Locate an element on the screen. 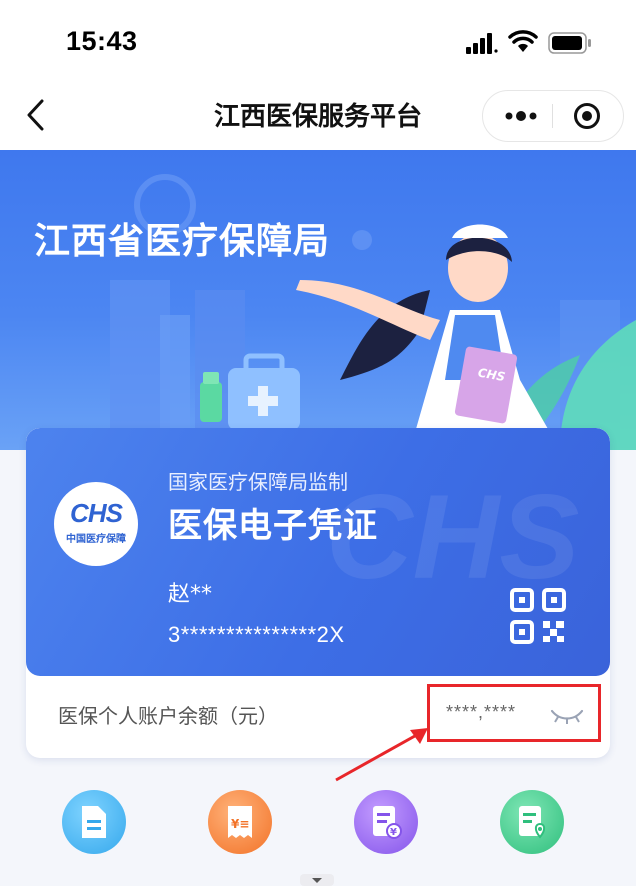  battery-icon is located at coordinates (569, 43).